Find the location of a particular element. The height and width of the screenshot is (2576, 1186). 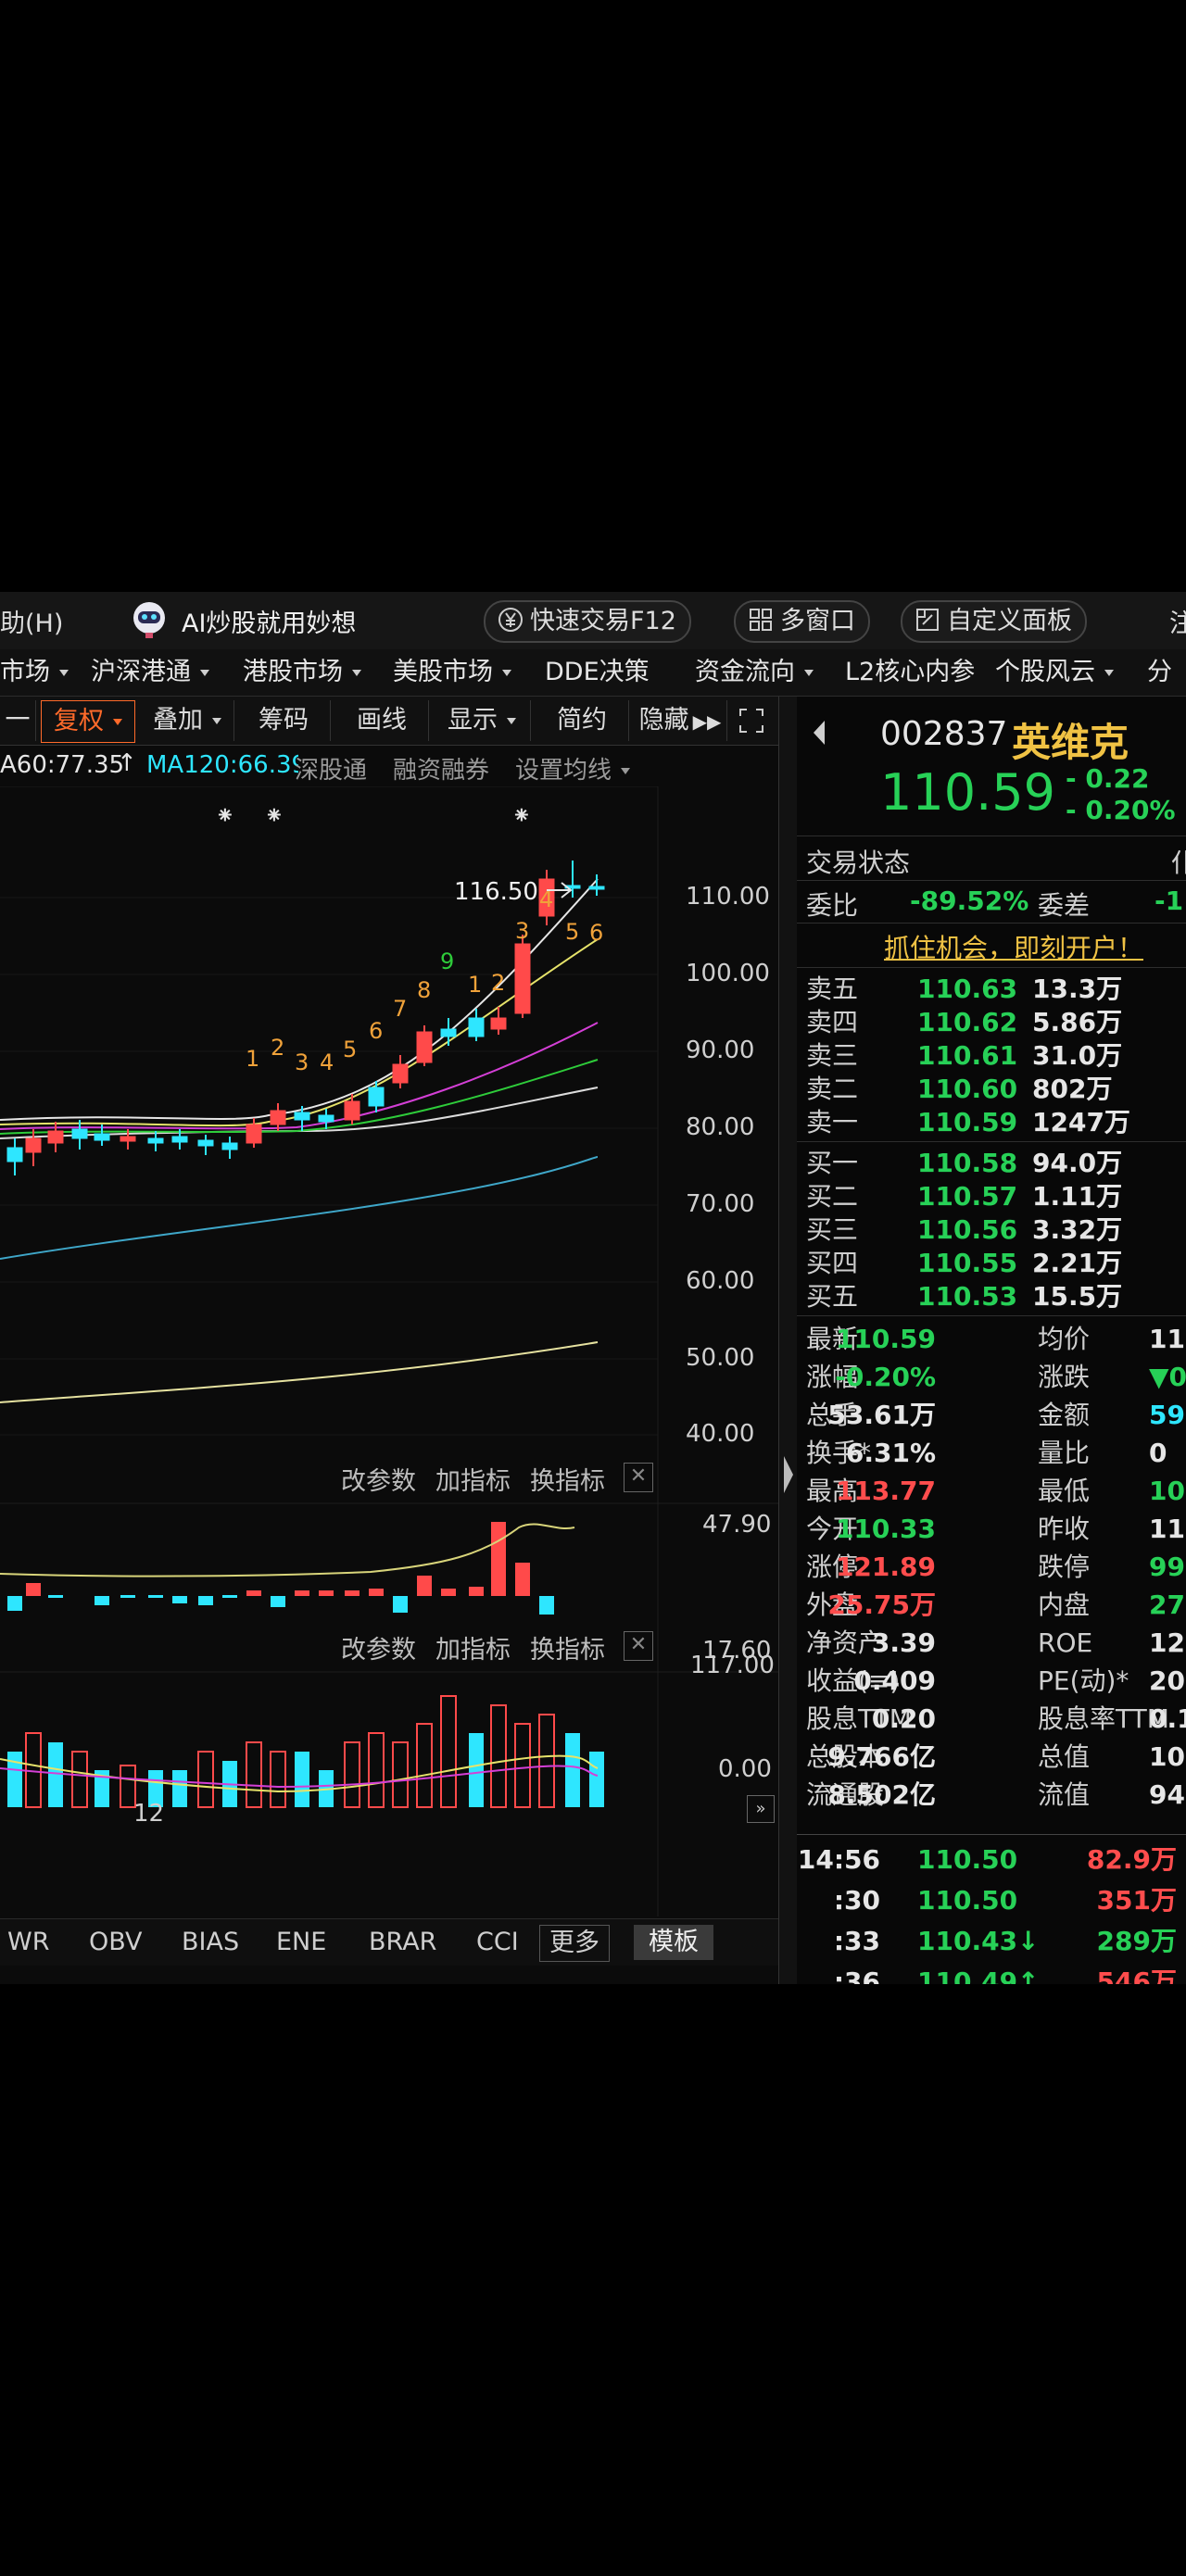

ind1-add-link: 加指标 is located at coordinates (473, 1479).